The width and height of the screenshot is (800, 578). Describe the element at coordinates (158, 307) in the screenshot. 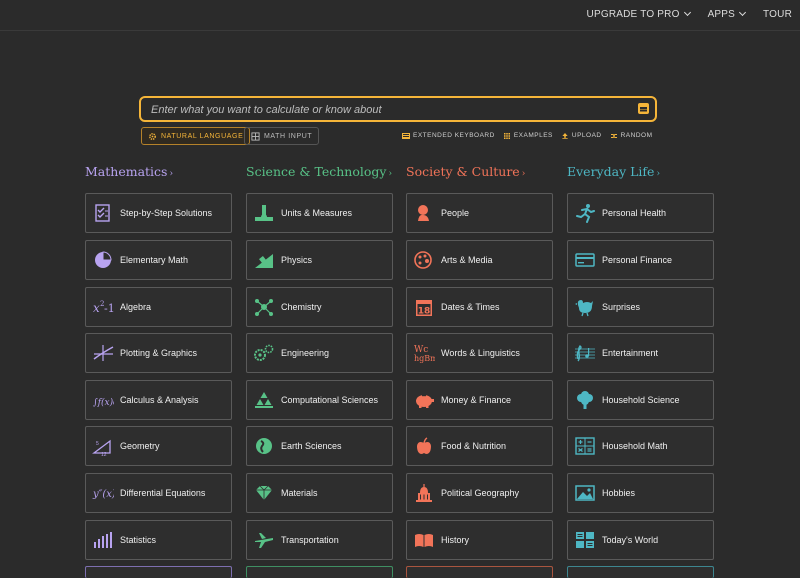

I see `tile-algebra: x 2 -1 Algebra` at that location.